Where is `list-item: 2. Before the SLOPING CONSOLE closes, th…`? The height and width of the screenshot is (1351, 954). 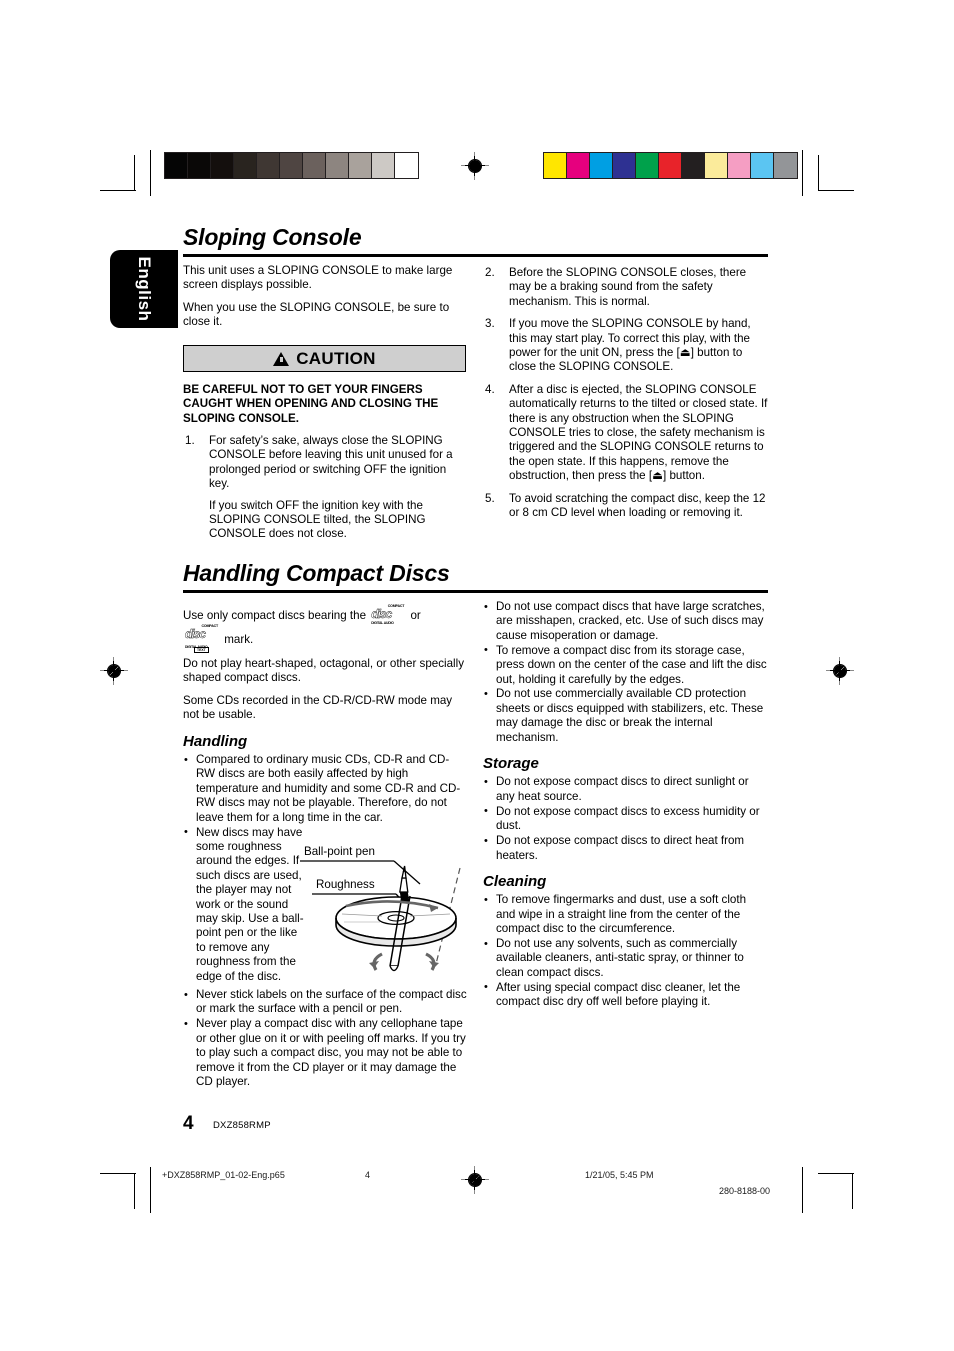
list-item: 2. Before the SLOPING CONSOLE closes, th… is located at coordinates (625, 287).